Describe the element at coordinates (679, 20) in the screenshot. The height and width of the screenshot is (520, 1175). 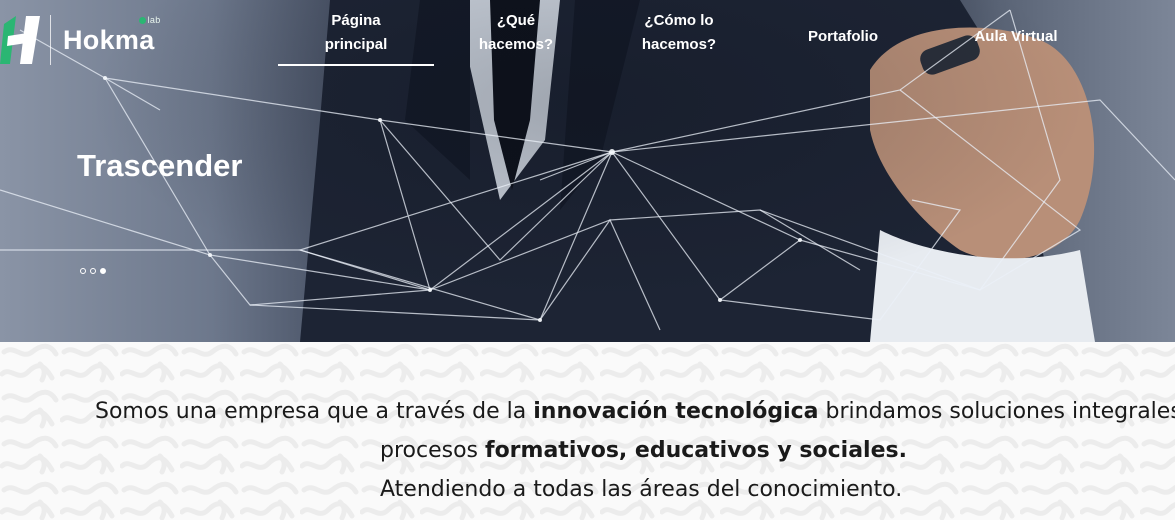
I see `nav-label-line1: ¿Cómo lo` at that location.